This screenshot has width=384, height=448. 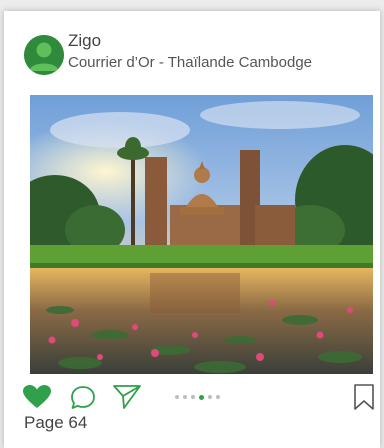 What do you see at coordinates (37, 397) in the screenshot?
I see `heart-icon` at bounding box center [37, 397].